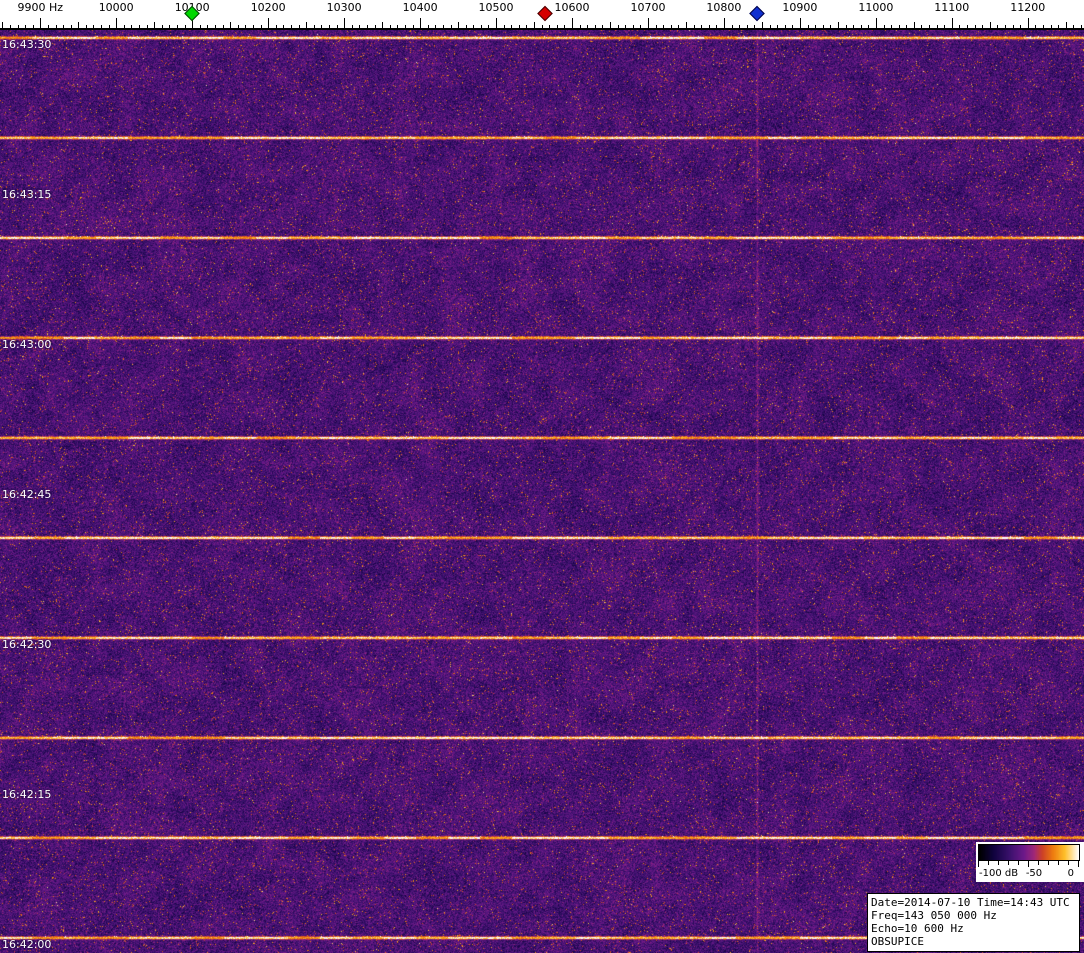  What do you see at coordinates (1030, 874) in the screenshot?
I see `colorbar-labels: -100 dB -50 0` at bounding box center [1030, 874].